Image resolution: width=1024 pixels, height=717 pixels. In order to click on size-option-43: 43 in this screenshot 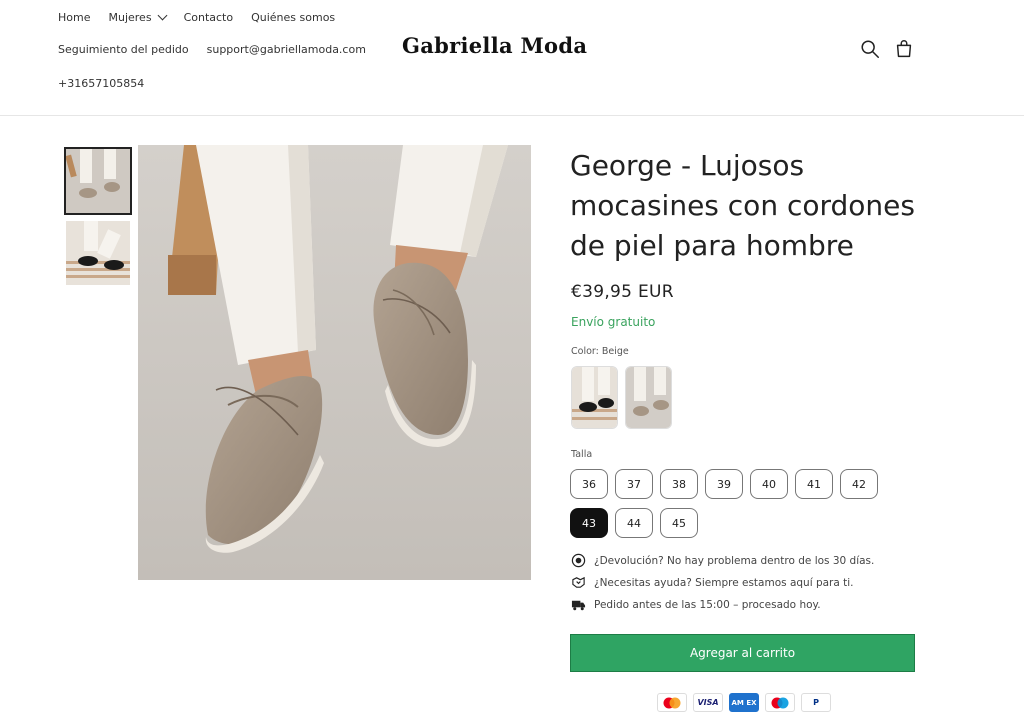, I will do `click(589, 523)`.